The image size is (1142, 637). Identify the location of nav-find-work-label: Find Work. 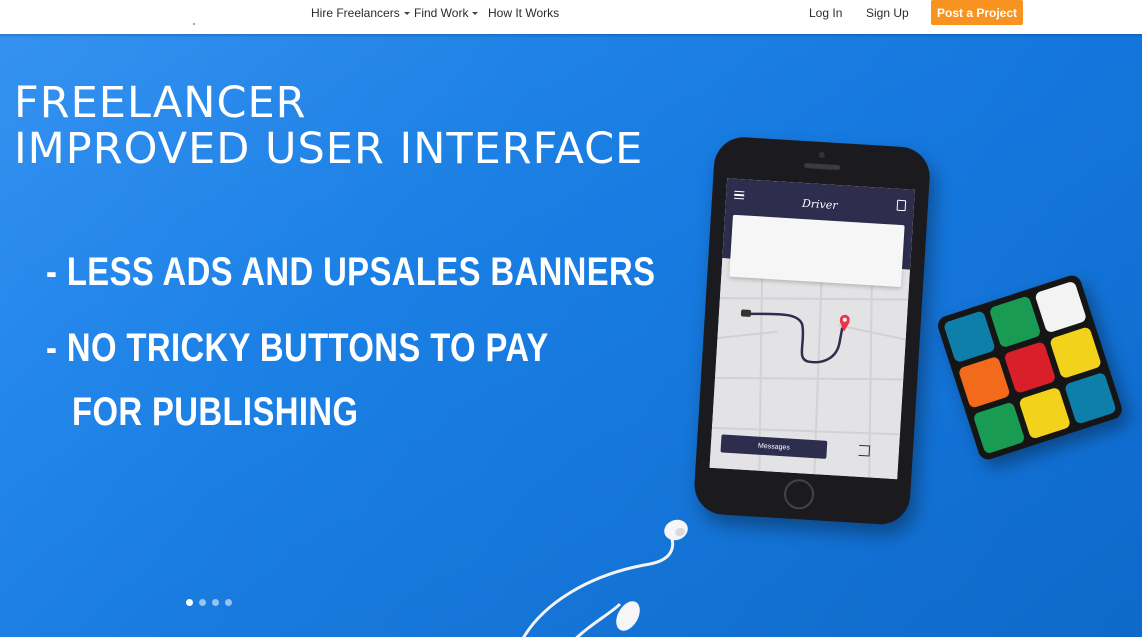
(441, 13).